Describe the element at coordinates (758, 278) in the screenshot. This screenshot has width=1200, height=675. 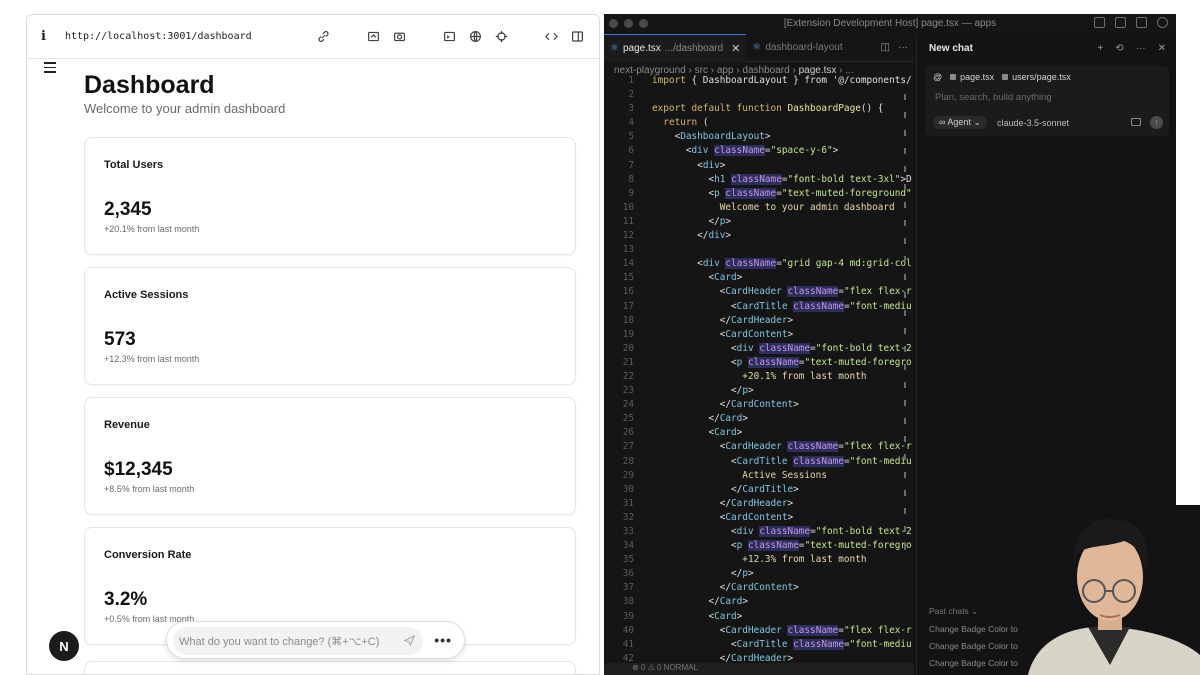
I see `code-line: 15 <Card>` at that location.